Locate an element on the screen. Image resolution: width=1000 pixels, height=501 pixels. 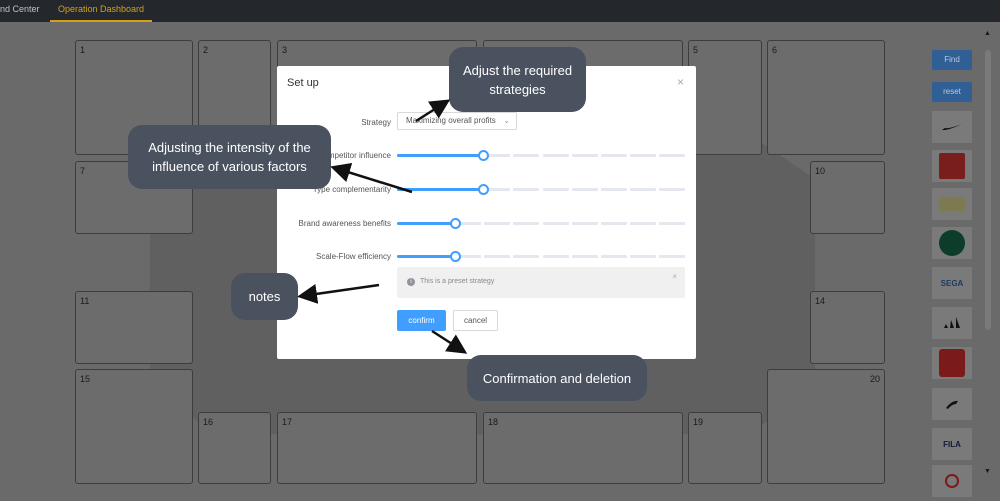
scroll-down-icon: ▼ is located at coordinates (987, 471).